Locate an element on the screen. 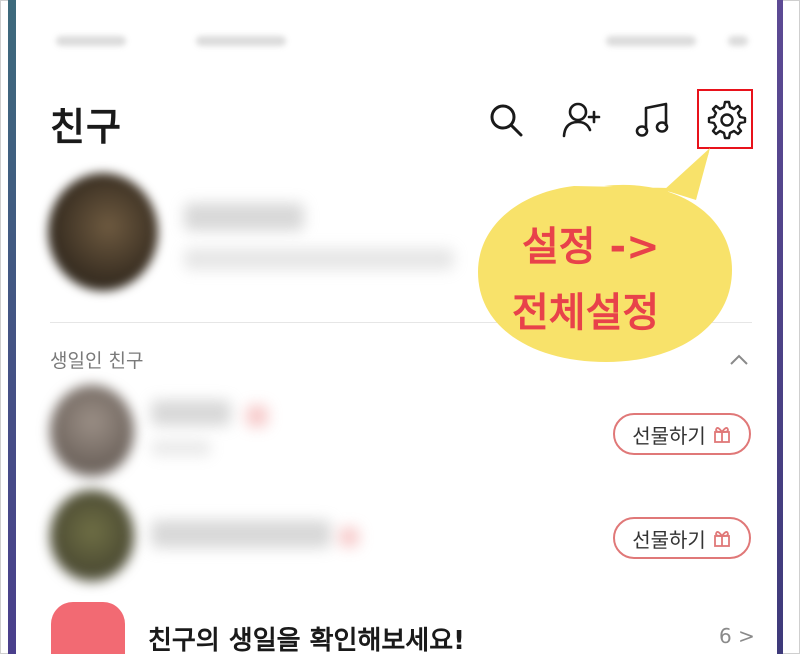  birthday-section-label: 생일인 친구 is located at coordinates (97, 361).